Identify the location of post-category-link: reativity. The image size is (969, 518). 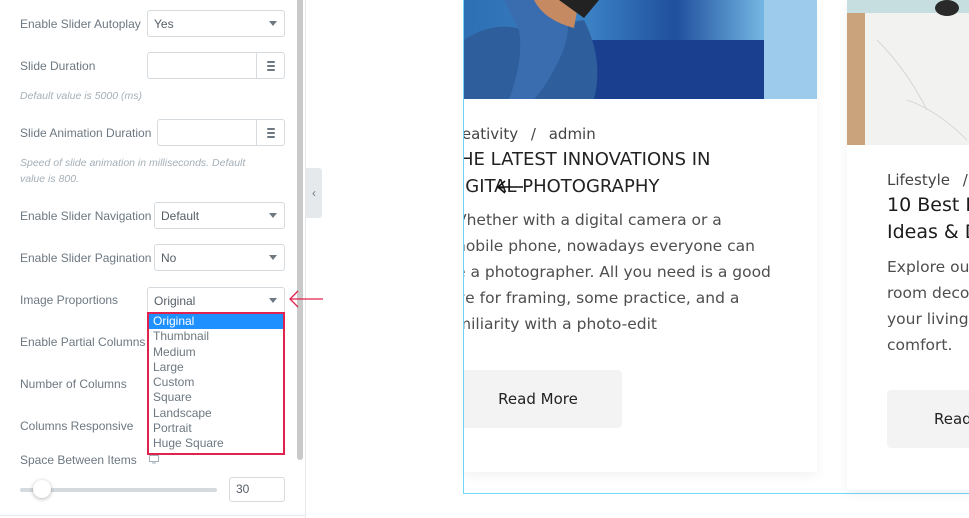
(491, 134).